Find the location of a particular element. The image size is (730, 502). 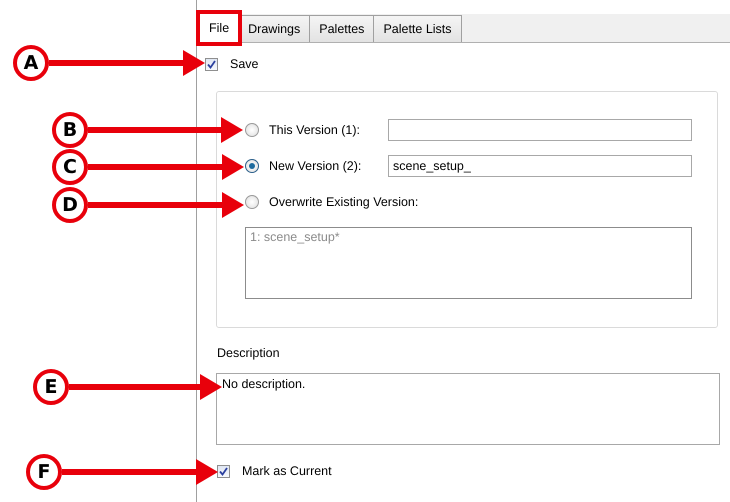

checkbox-label: Mark as Current is located at coordinates (287, 471).